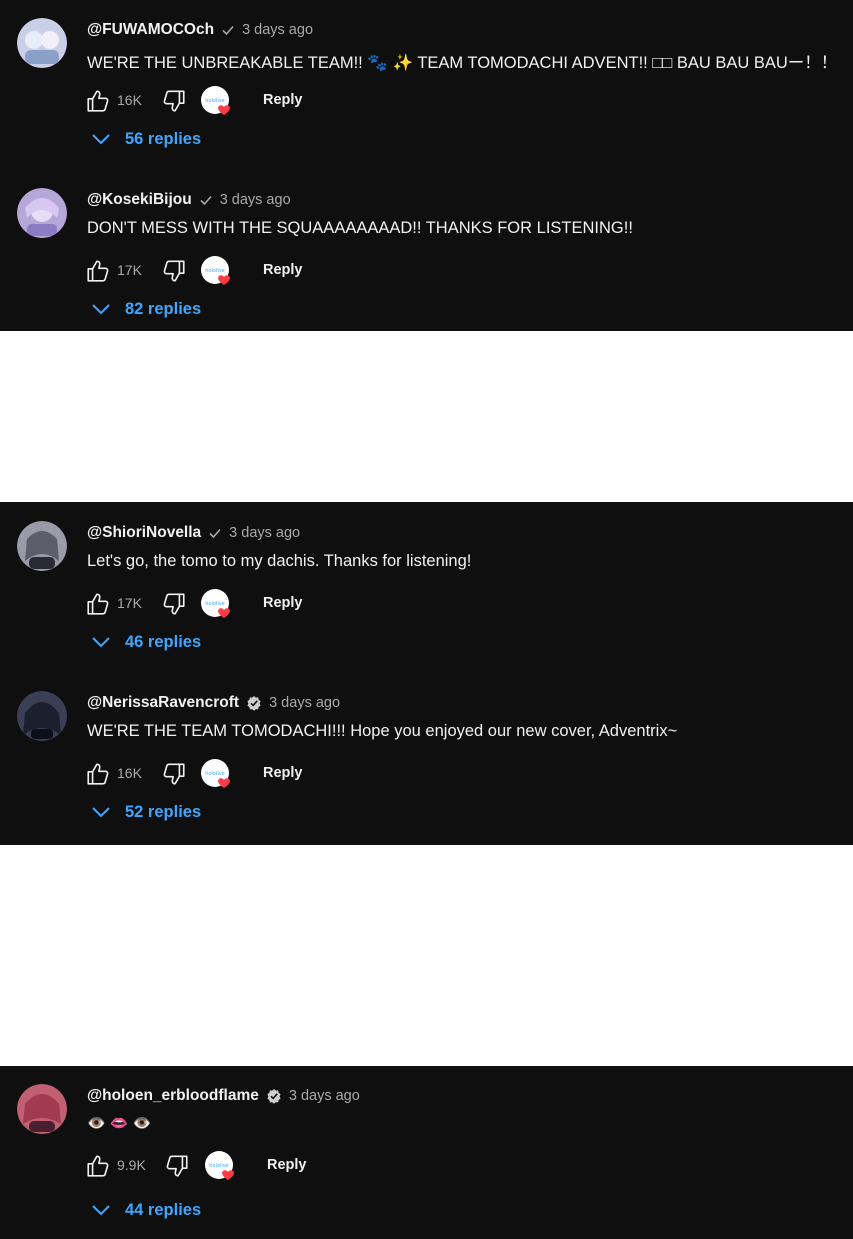 This screenshot has width=853, height=1239. Describe the element at coordinates (139, 200) in the screenshot. I see `author-handle: @KosekiBijou` at that location.